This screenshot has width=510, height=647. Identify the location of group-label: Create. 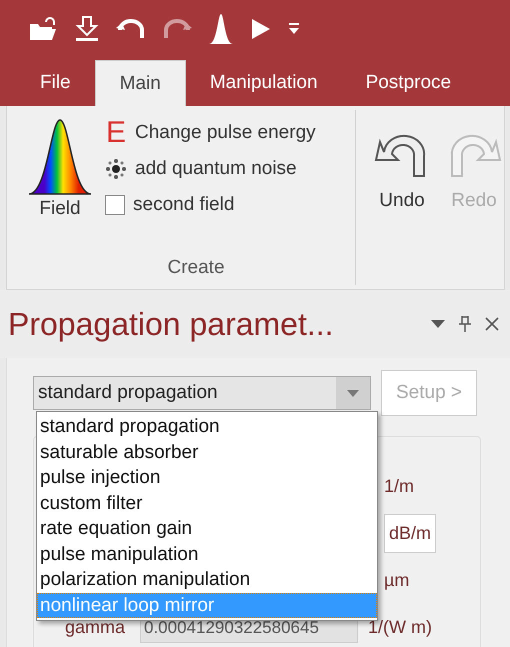
(195, 268).